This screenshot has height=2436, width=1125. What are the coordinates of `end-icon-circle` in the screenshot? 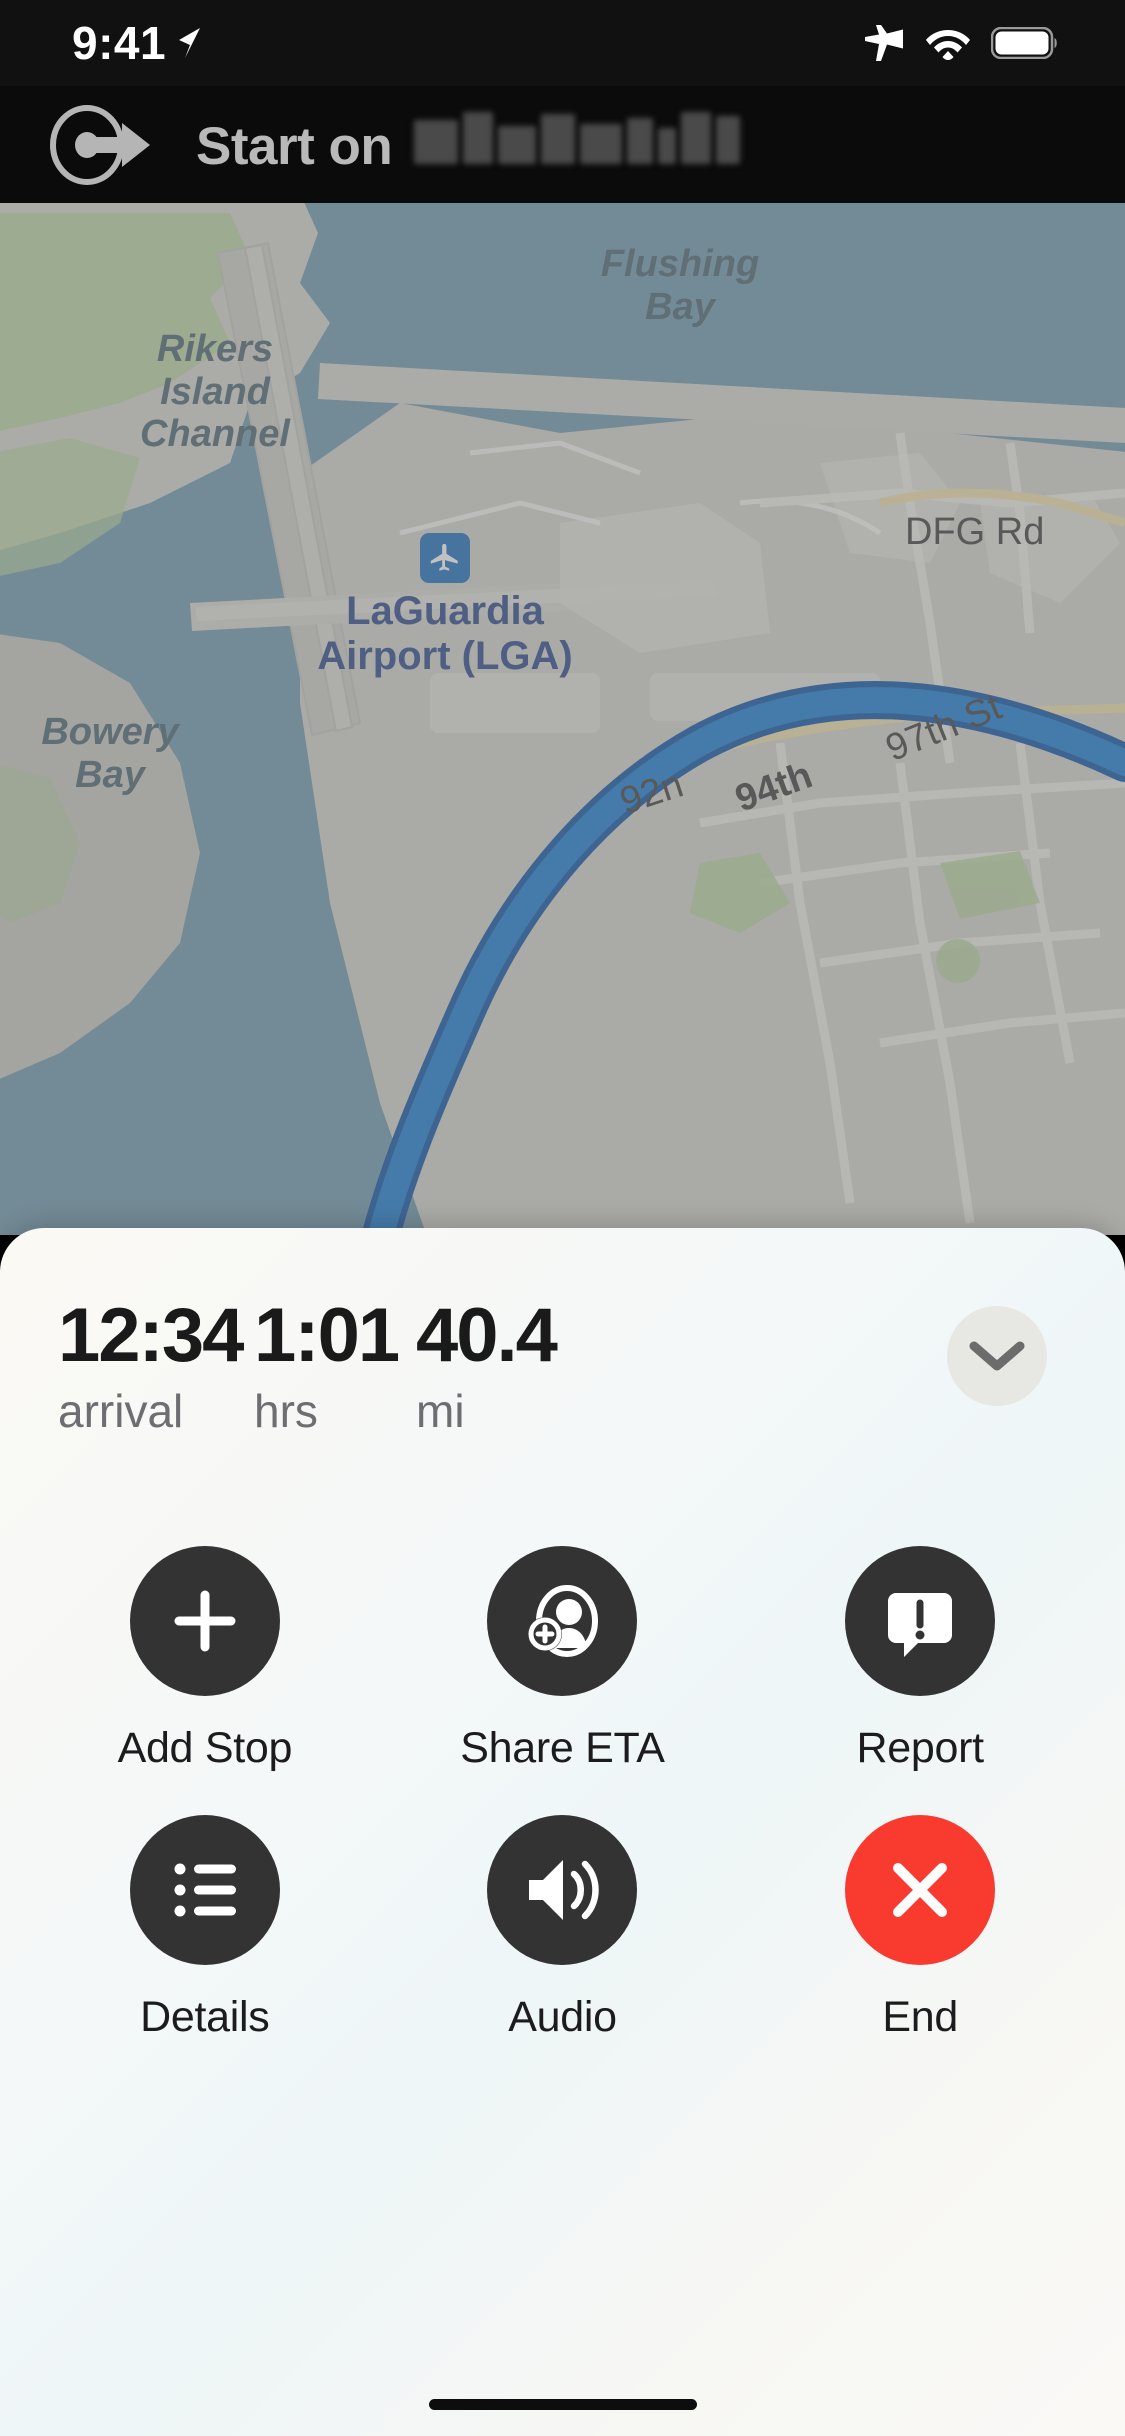 It's located at (920, 1890).